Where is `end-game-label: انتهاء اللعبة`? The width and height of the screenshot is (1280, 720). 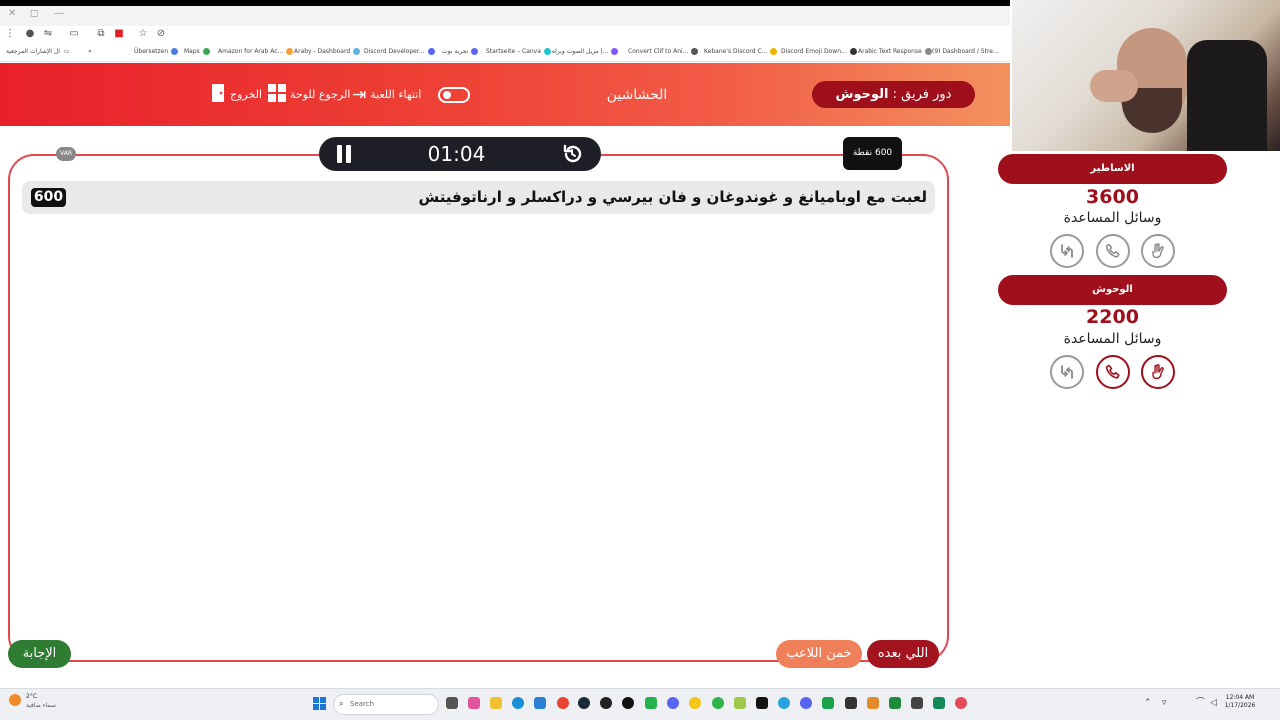 end-game-label: انتهاء اللعبة is located at coordinates (396, 94).